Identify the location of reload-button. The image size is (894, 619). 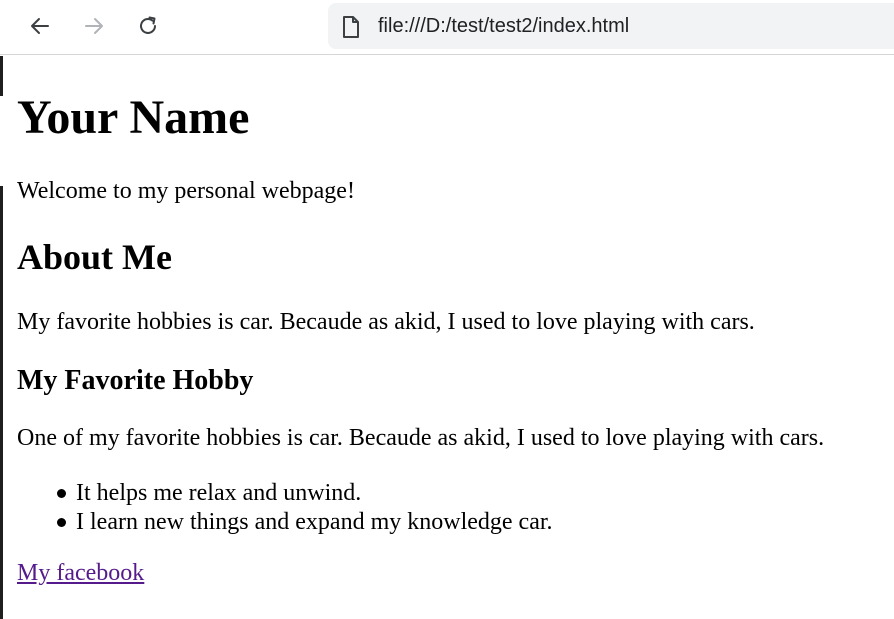
(148, 26).